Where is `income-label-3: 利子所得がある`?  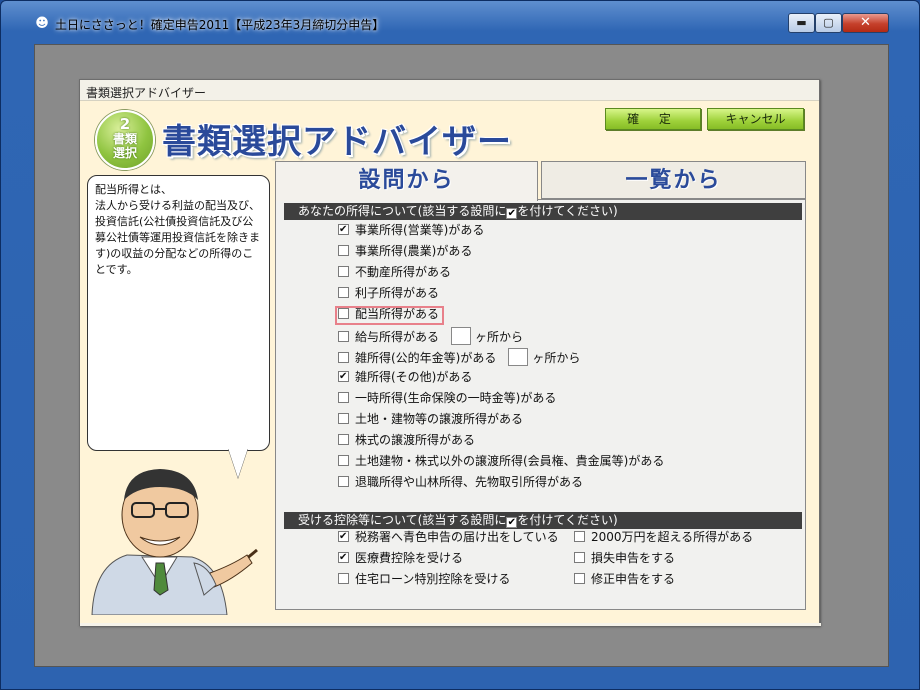
income-label-3: 利子所得がある is located at coordinates (397, 293).